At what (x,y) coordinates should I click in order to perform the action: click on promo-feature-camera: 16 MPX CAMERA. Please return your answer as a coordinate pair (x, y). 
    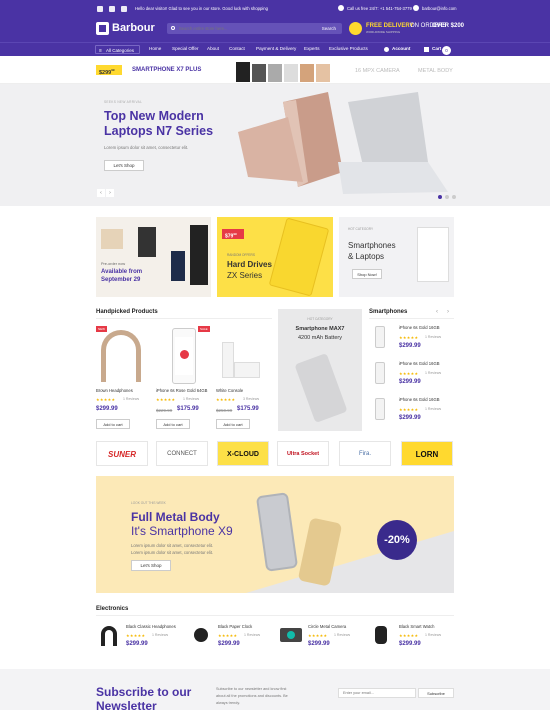
    Looking at the image, I should click on (377, 71).